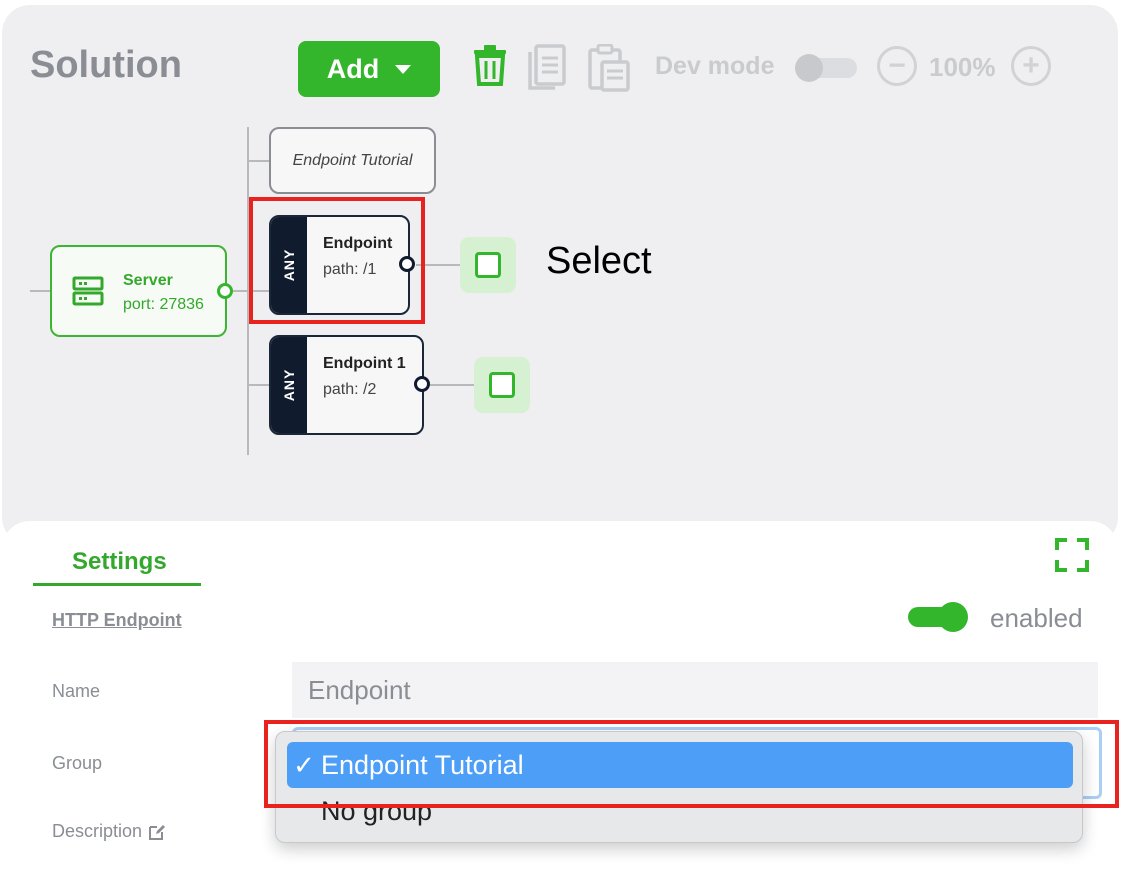  I want to click on group-label: Group, so click(77, 763).